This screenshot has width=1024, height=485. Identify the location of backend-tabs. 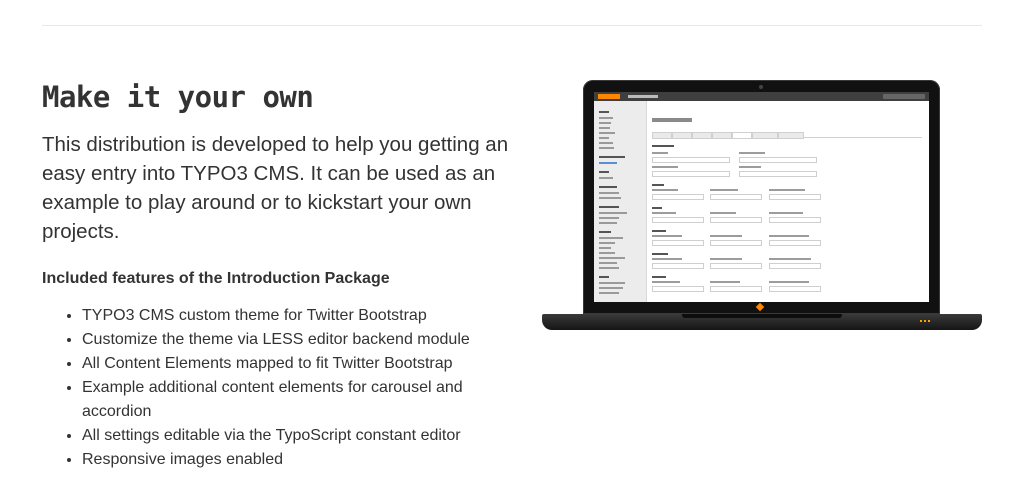
(787, 135).